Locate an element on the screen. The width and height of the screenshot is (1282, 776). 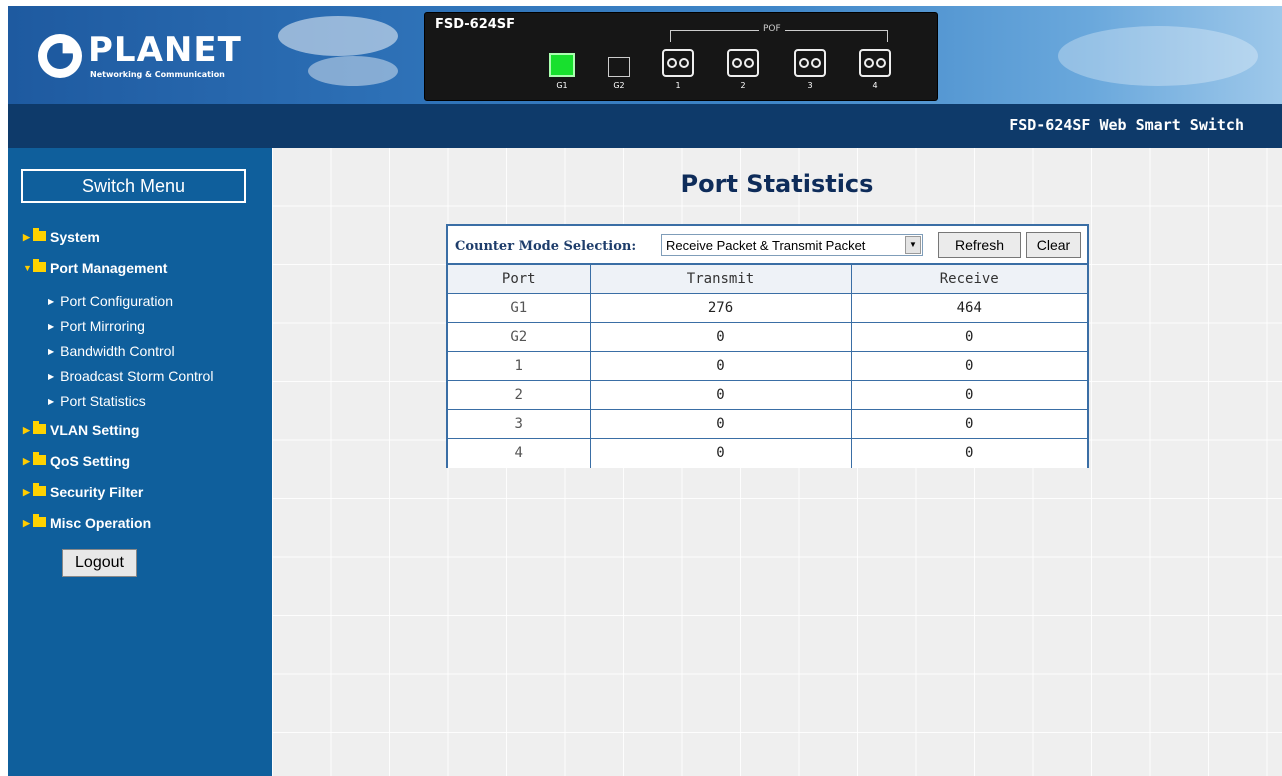
menu-item-label: QoS Setting is located at coordinates (90, 461).